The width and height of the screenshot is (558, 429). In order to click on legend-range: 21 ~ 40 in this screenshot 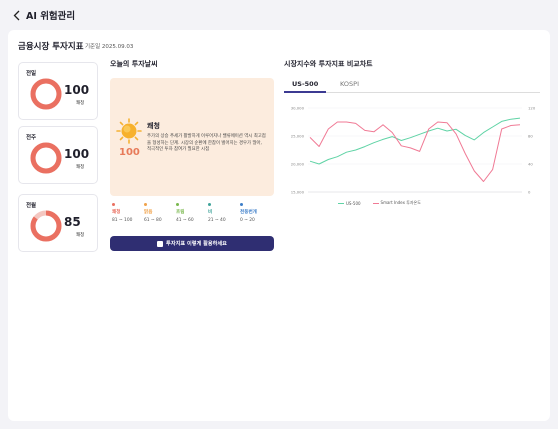, I will do `click(217, 220)`.